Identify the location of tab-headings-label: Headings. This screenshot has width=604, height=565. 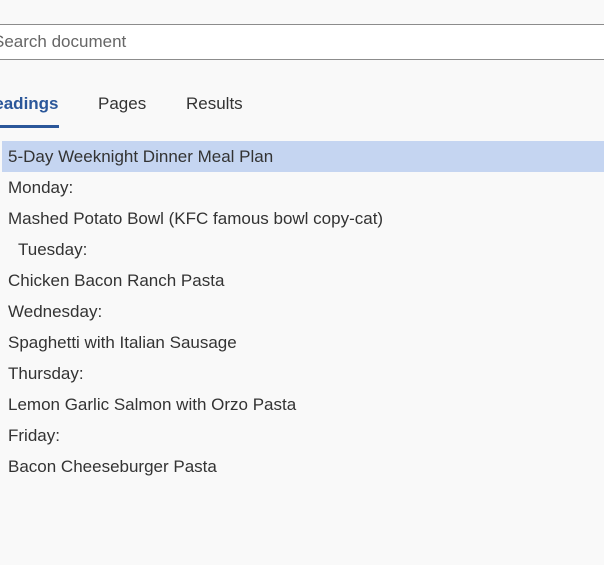
(29, 103).